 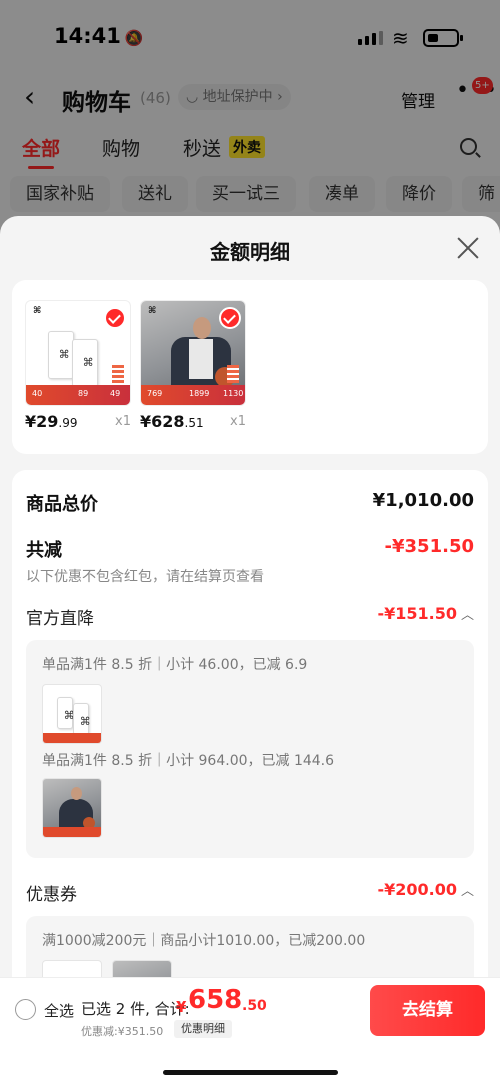 I want to click on coupon-line: 满1000减200元｜商品小计1010.00，已减200.00, so click(x=204, y=941).